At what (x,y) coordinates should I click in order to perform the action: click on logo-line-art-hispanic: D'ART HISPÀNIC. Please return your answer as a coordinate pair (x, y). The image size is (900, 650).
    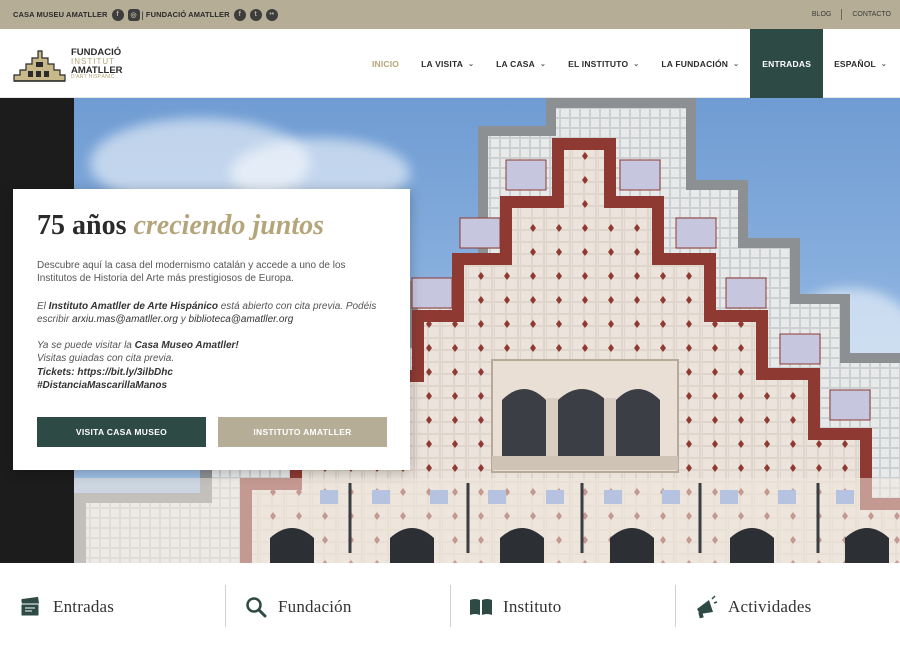
    Looking at the image, I should click on (93, 77).